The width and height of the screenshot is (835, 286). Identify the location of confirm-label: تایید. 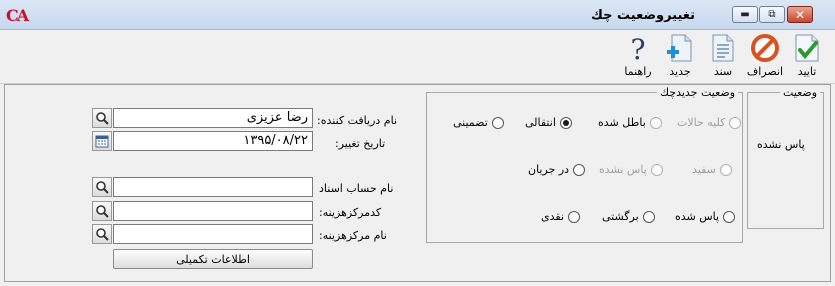
(807, 71).